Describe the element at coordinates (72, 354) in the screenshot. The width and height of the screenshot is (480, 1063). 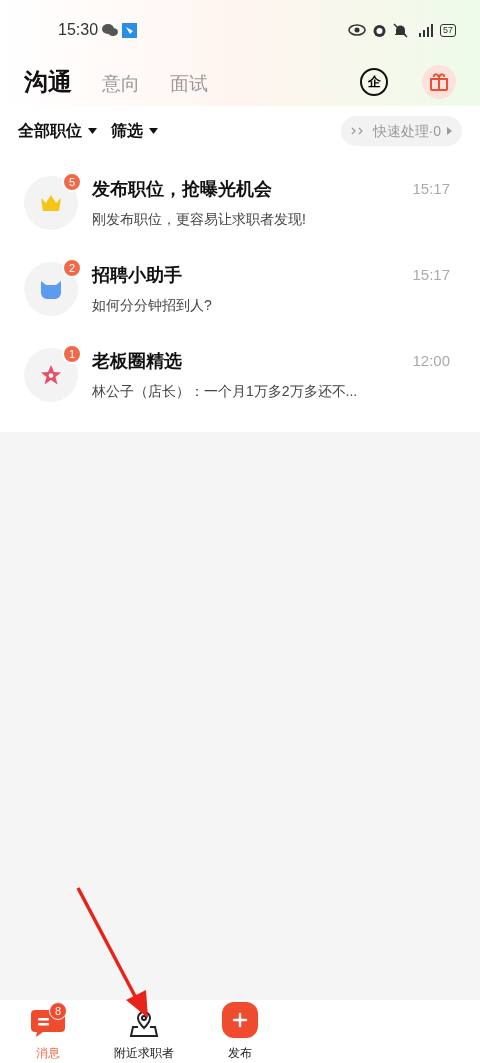
I see `unread-badge: 1` at that location.